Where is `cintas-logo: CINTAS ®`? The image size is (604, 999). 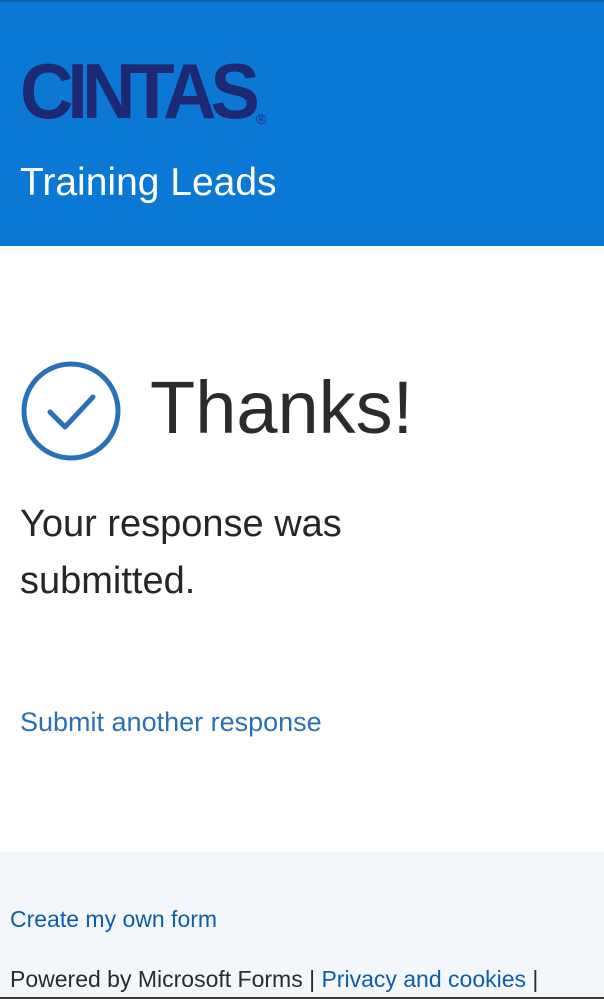 cintas-logo: CINTAS ® is located at coordinates (143, 88).